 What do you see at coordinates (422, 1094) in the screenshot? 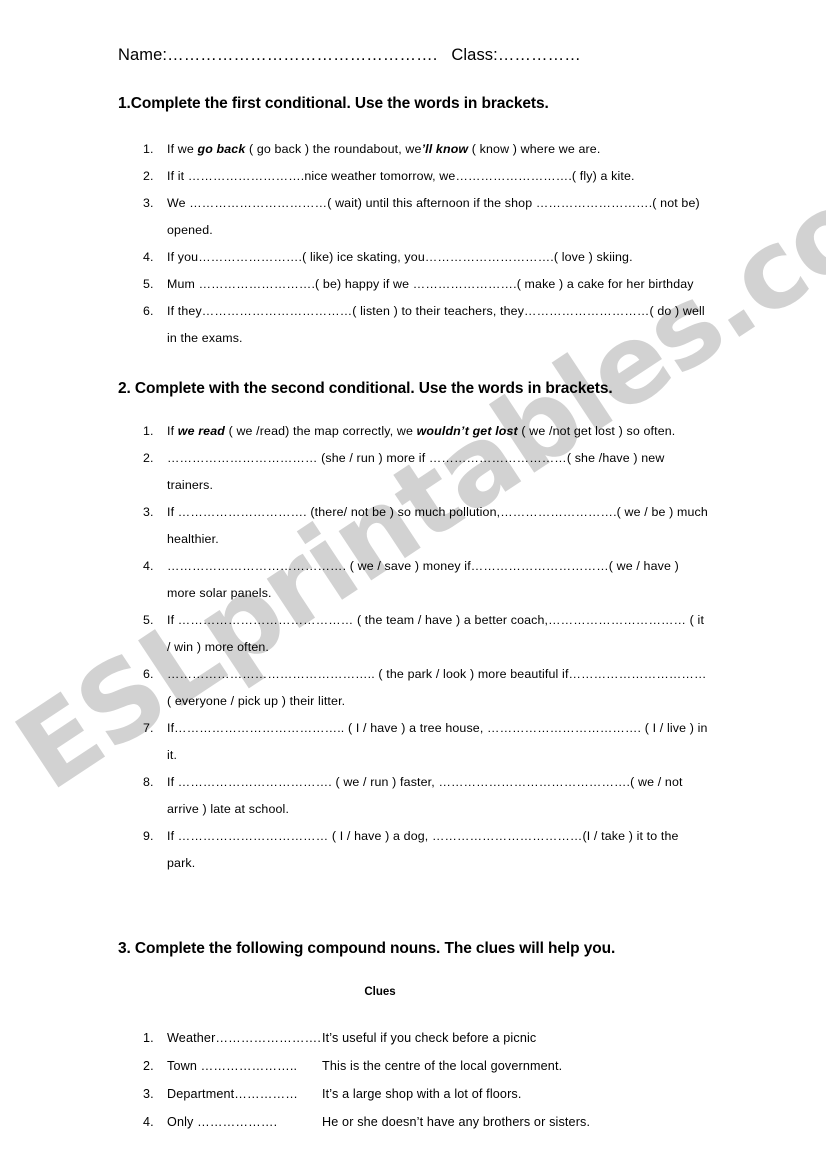
I see `clue-description: It’s a large shop with a lot of floors.` at bounding box center [422, 1094].